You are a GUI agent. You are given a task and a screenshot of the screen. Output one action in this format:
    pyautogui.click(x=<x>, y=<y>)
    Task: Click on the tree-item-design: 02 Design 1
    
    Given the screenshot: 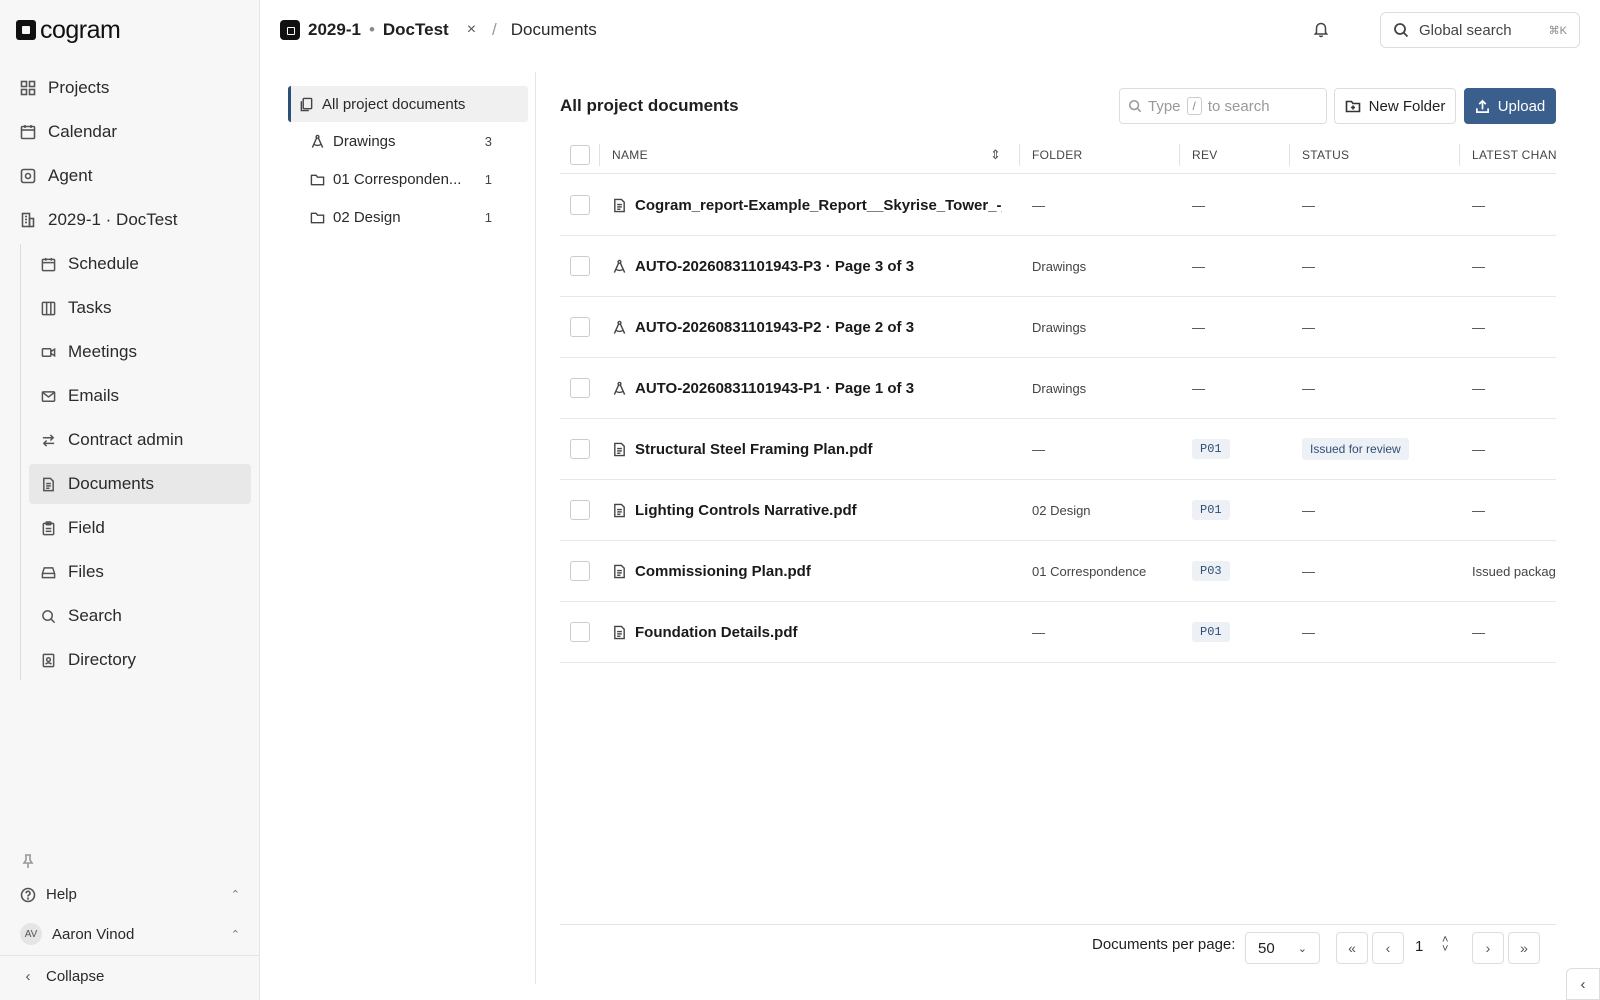 What is the action you would take?
    pyautogui.click(x=406, y=217)
    